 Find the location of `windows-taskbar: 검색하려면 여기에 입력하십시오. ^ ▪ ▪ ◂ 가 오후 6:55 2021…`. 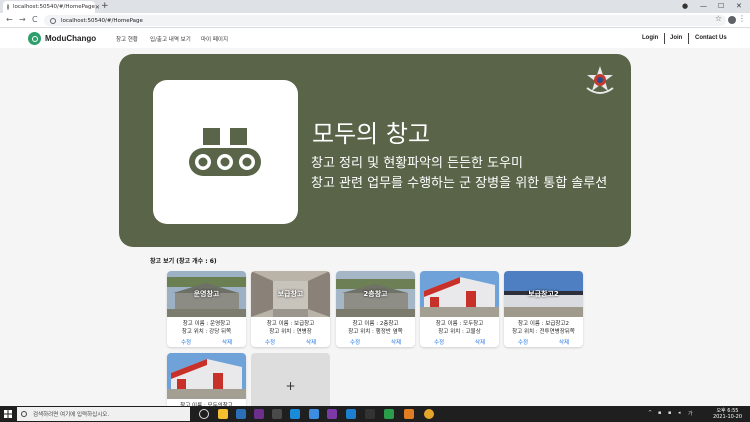

windows-taskbar: 검색하려면 여기에 입력하십시오. ^ ▪ ▪ ◂ 가 오후 6:55 2021… is located at coordinates (375, 414).